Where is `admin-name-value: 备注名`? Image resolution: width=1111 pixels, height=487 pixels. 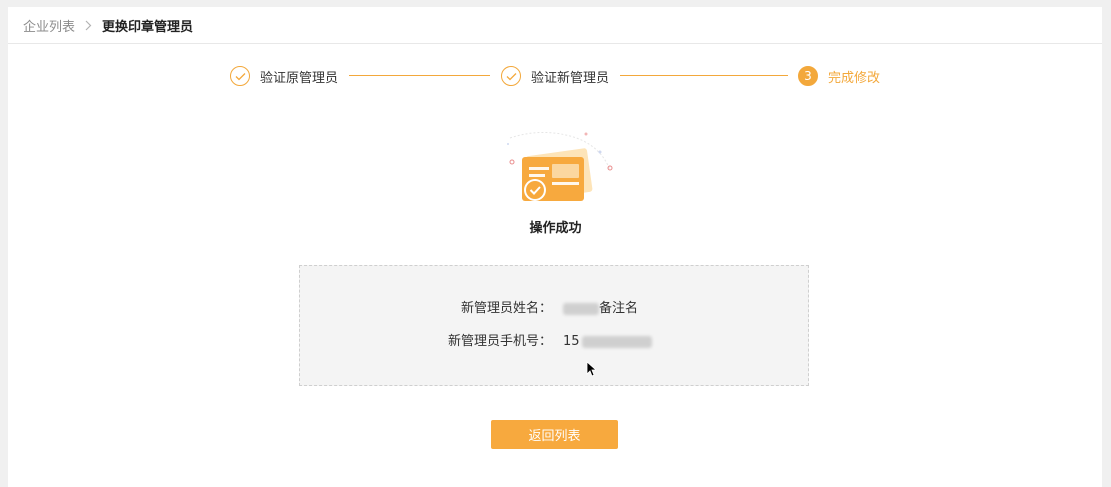 admin-name-value: 备注名 is located at coordinates (600, 309).